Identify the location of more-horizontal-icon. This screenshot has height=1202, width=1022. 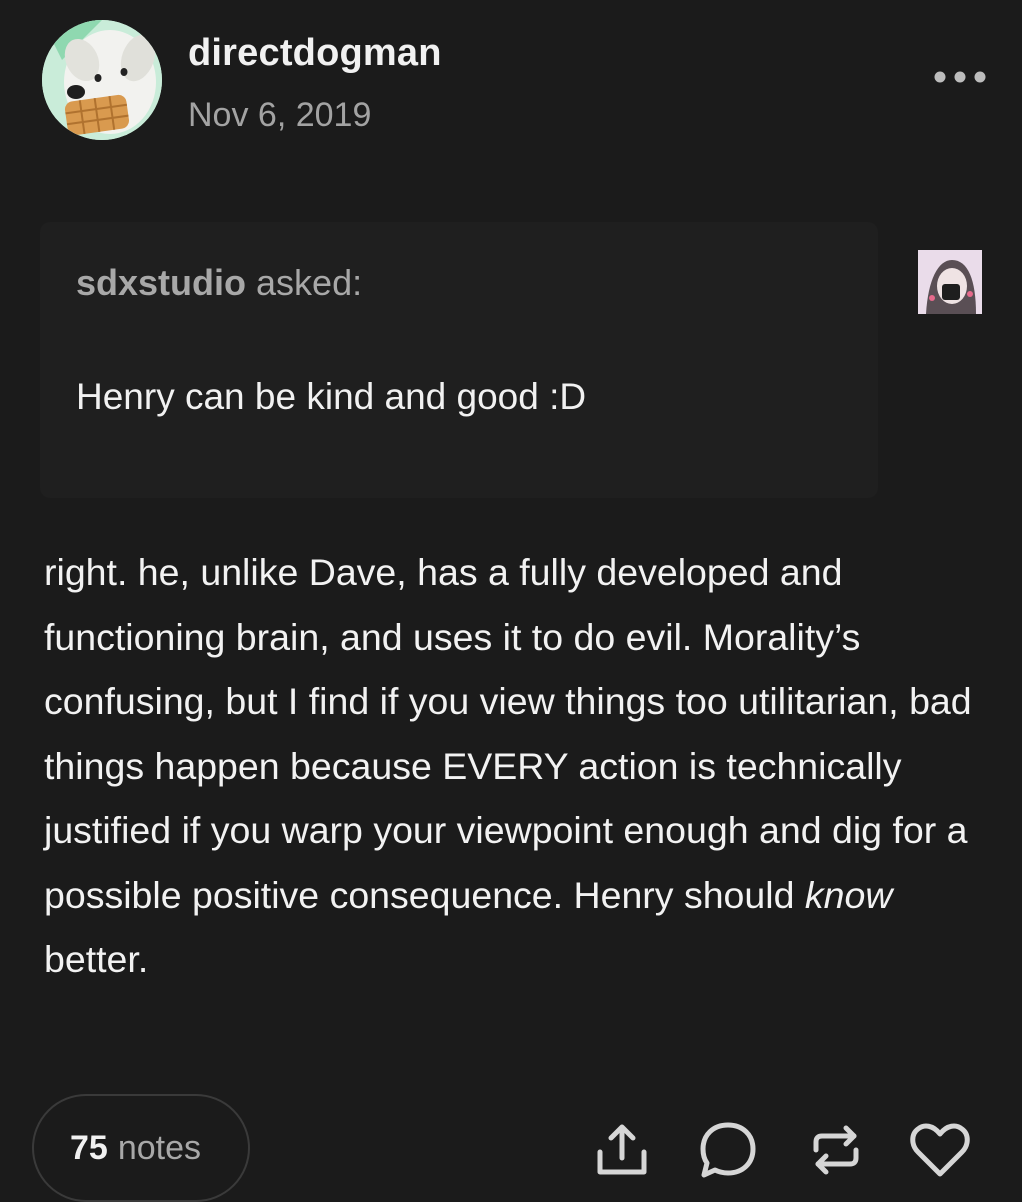
(960, 77).